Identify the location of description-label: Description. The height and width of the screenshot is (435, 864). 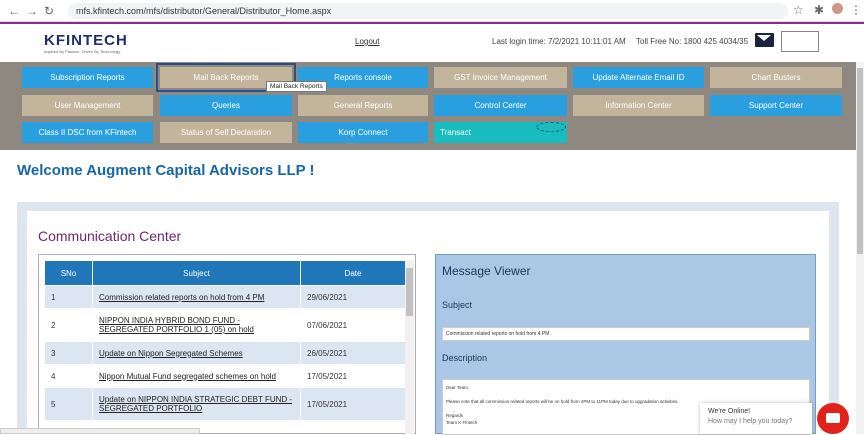
(465, 358).